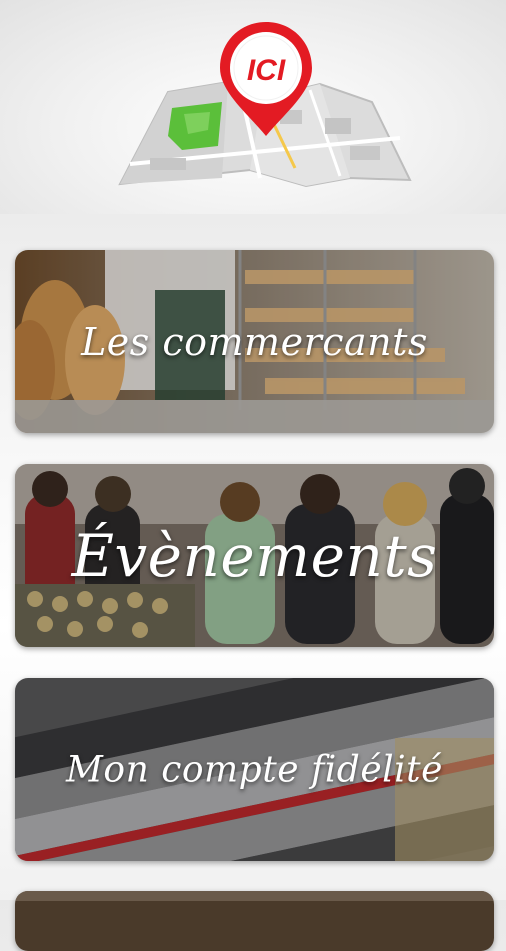 The image size is (506, 951). I want to click on logo-text: ICI, so click(266, 70).